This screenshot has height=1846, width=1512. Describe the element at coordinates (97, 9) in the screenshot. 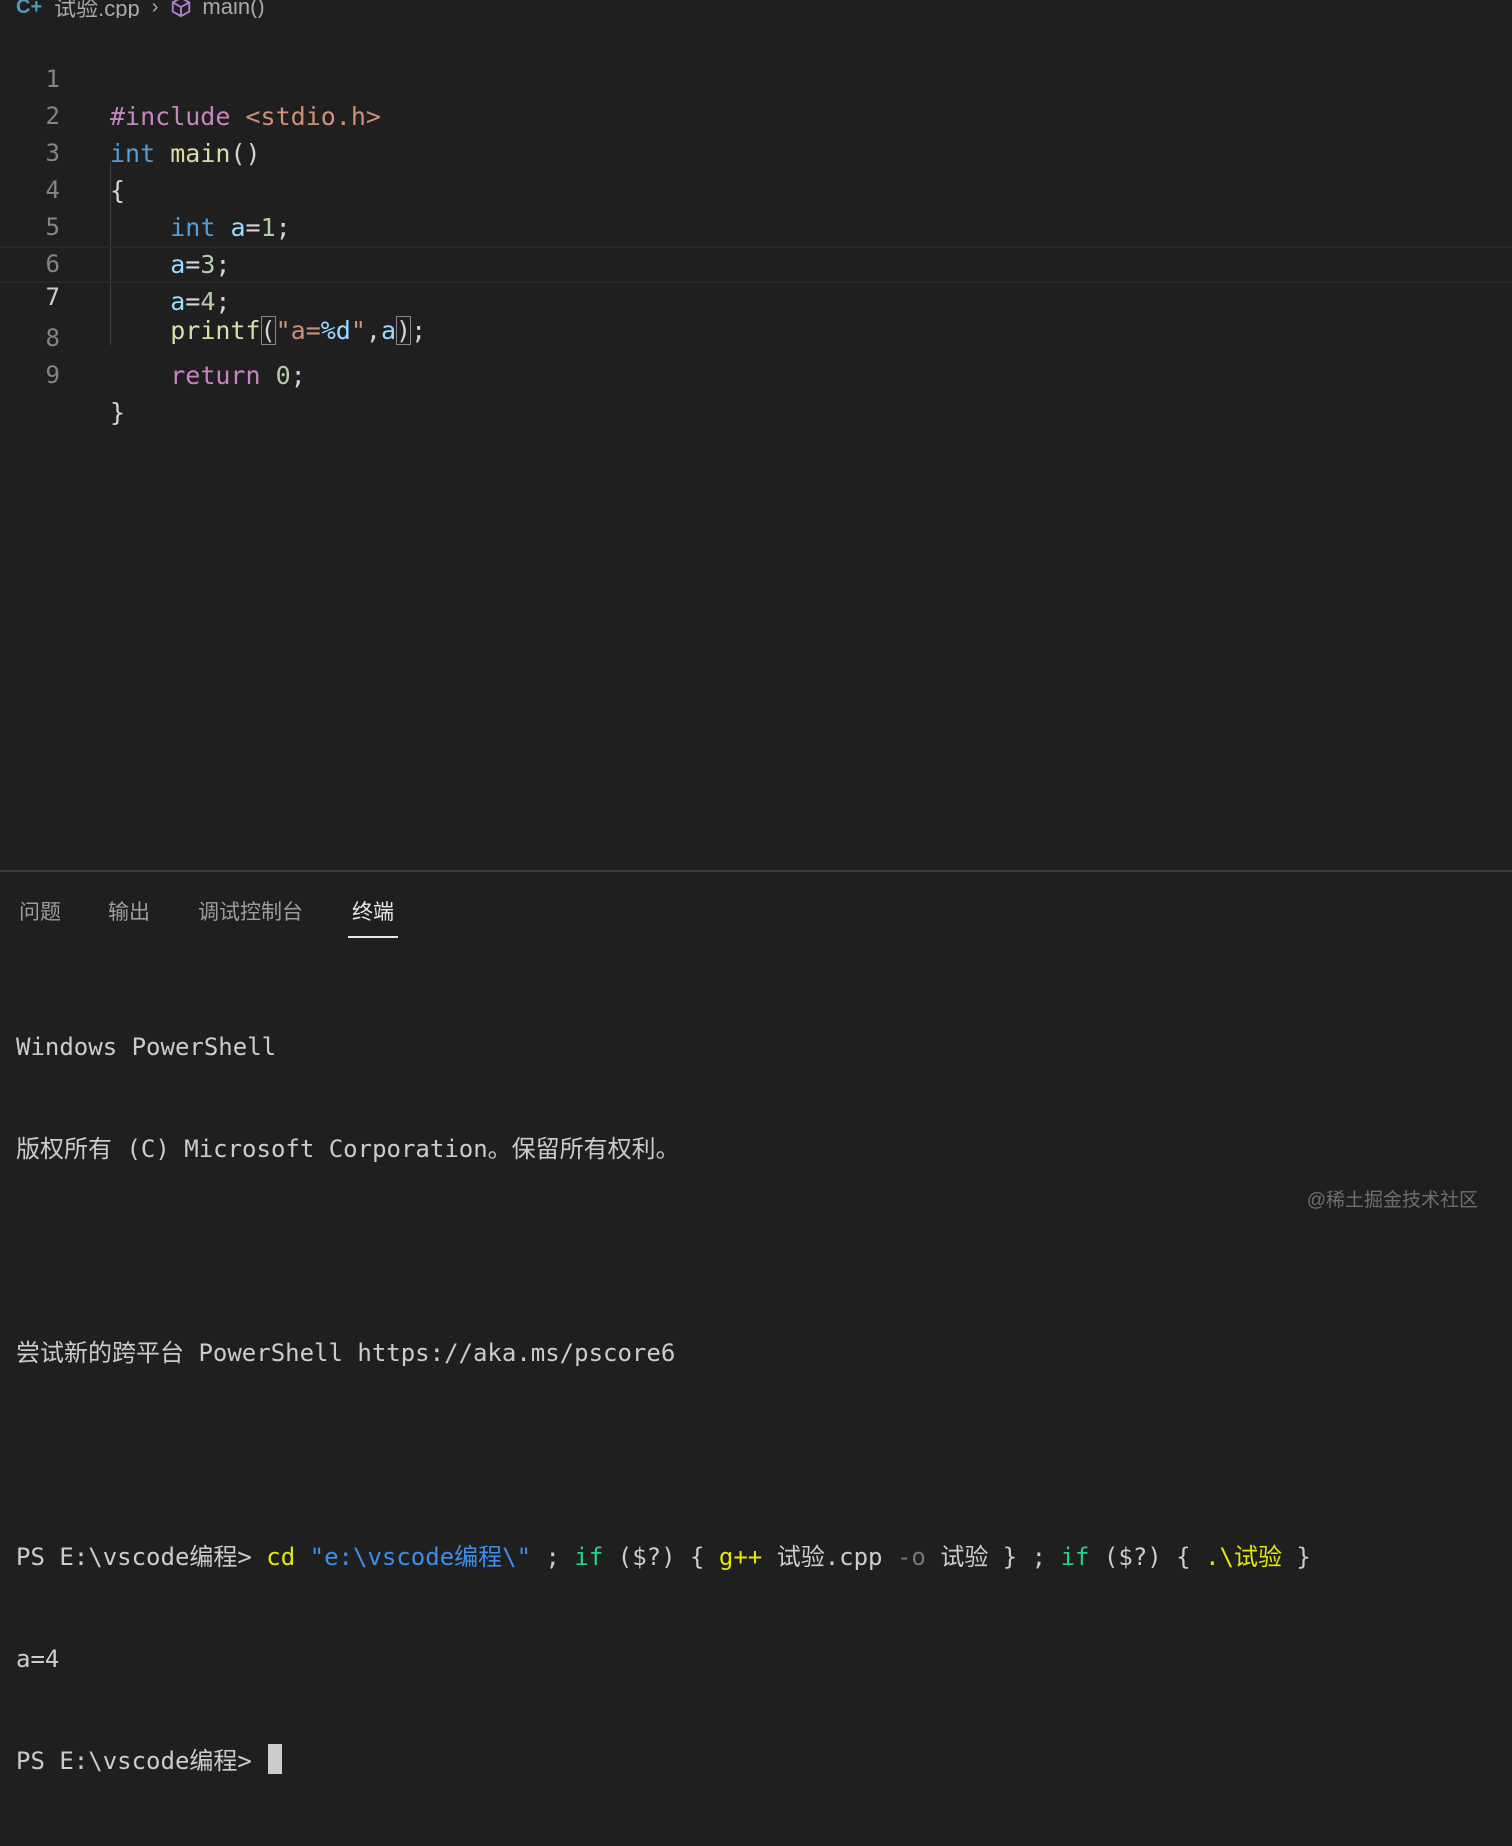

I see `breadcrumb-file: 试验.cpp` at that location.